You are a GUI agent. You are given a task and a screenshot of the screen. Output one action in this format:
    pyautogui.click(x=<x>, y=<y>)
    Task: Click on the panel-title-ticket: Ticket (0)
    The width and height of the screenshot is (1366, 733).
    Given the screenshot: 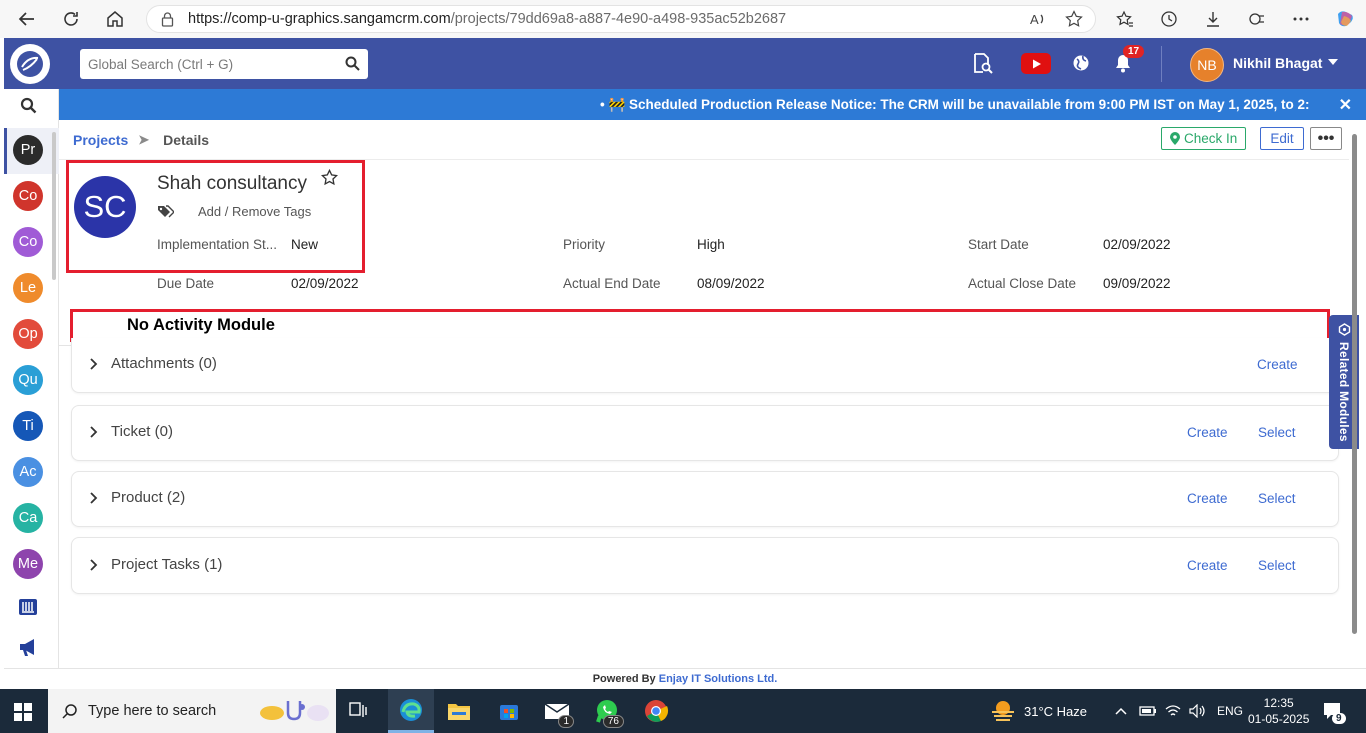 What is the action you would take?
    pyautogui.click(x=142, y=431)
    